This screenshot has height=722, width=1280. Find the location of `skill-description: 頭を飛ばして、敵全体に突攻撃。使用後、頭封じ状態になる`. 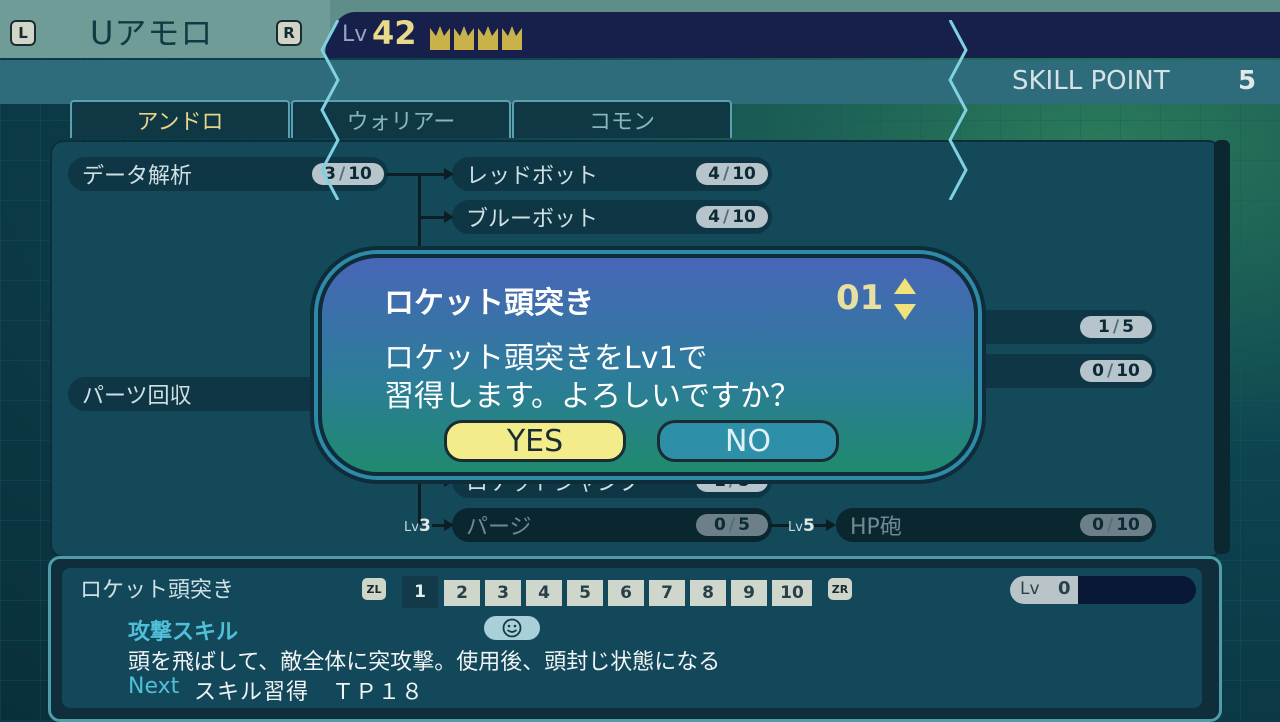

skill-description: 頭を飛ばして、敵全体に突攻撃。使用後、頭封じ状態になる is located at coordinates (424, 662).